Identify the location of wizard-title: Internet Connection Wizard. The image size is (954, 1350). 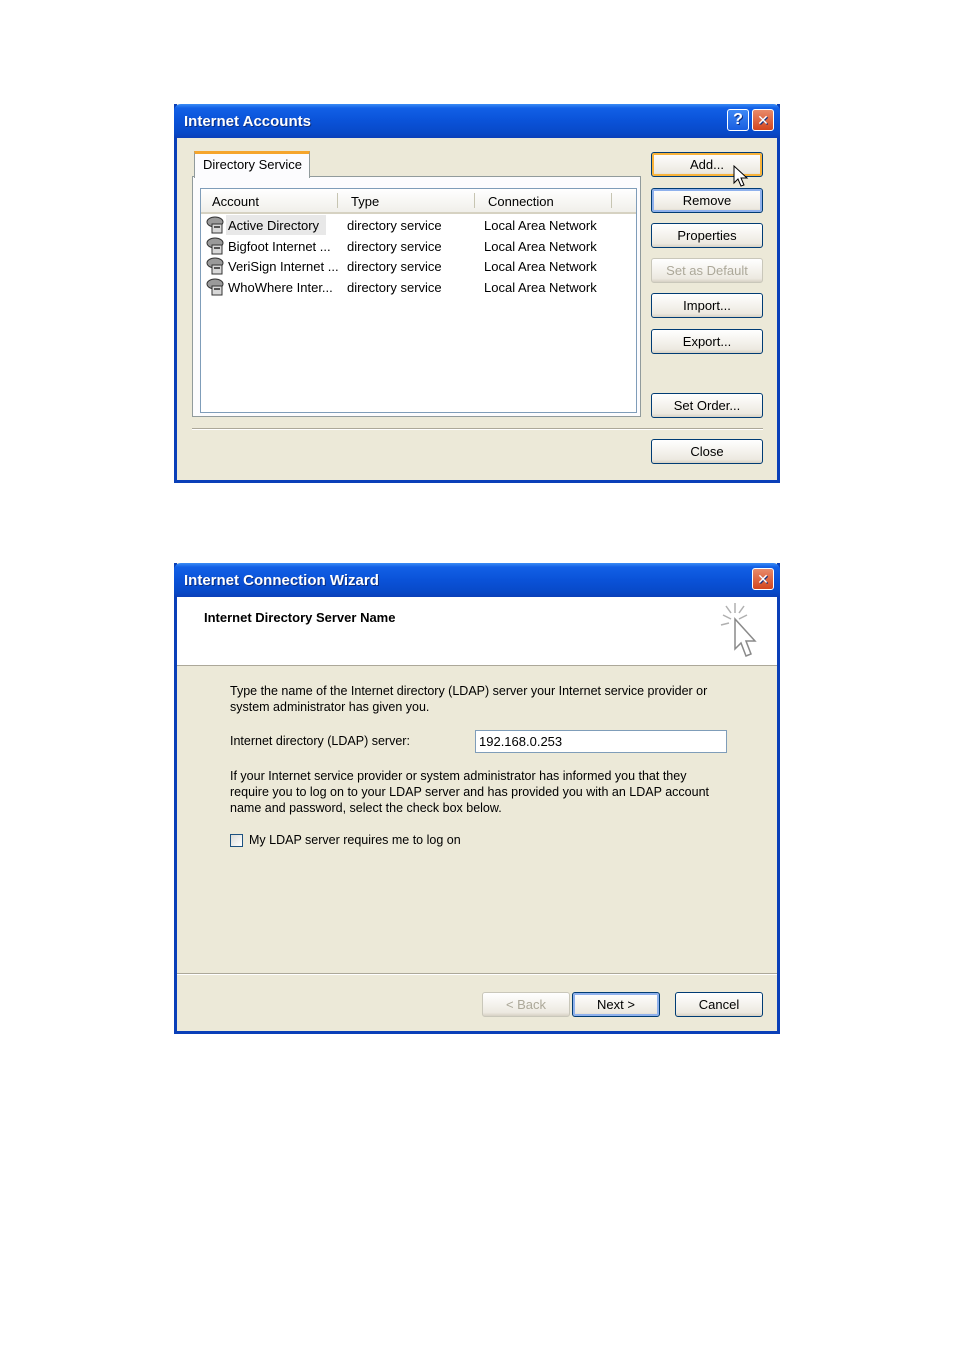
(281, 580).